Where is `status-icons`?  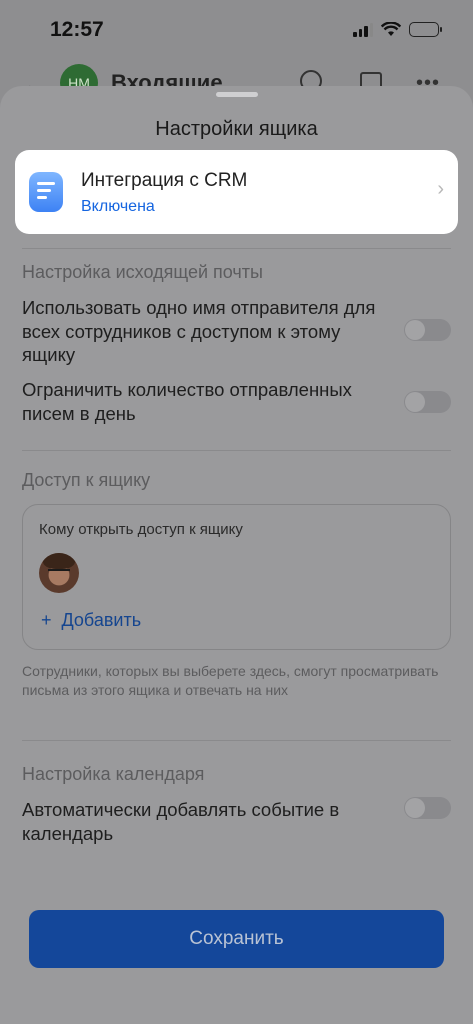 status-icons is located at coordinates (397, 29).